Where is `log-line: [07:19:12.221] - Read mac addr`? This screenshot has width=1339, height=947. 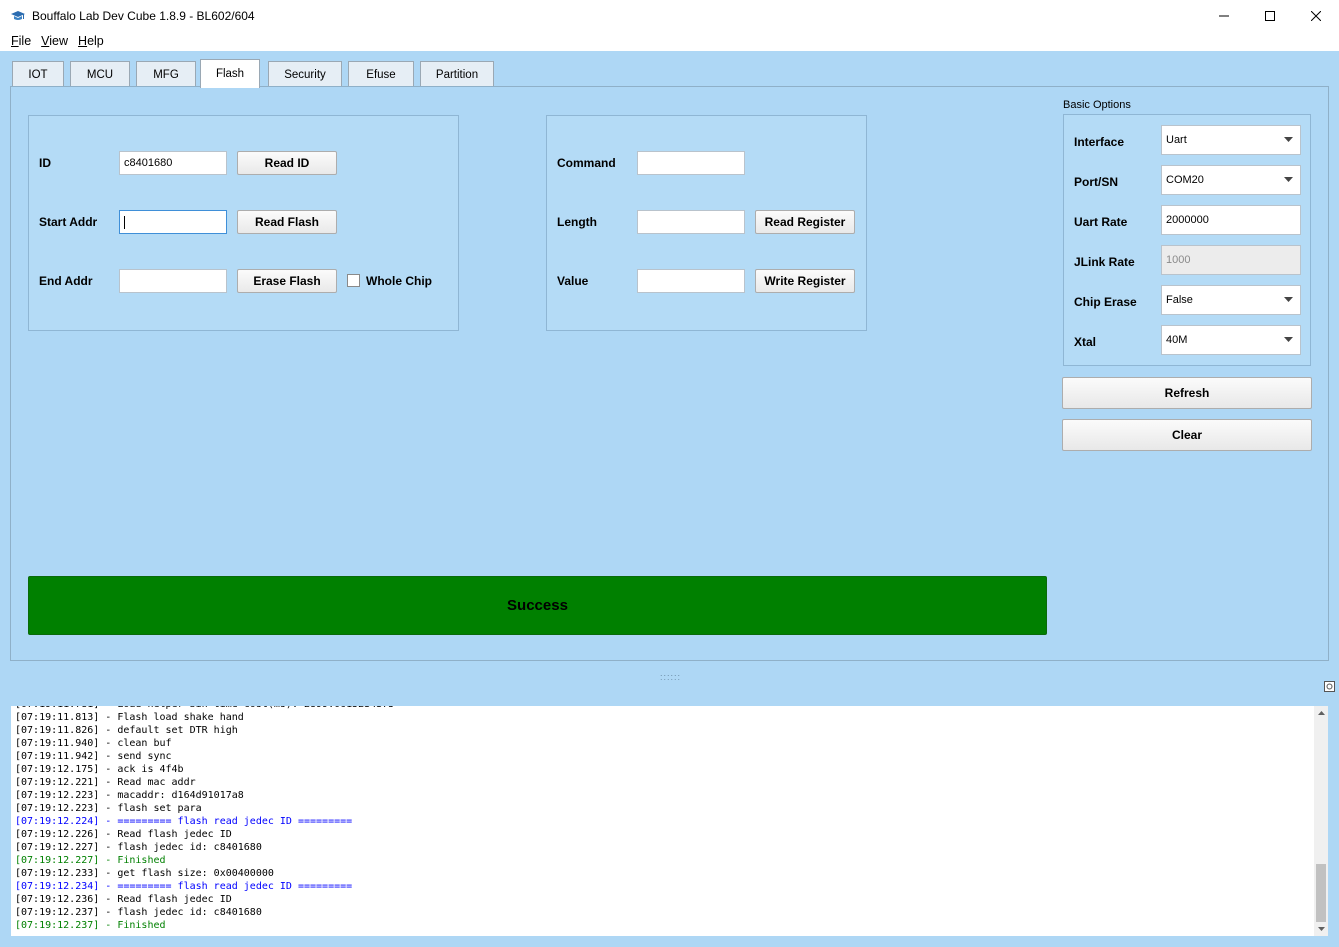 log-line: [07:19:12.221] - Read mac addr is located at coordinates (105, 782).